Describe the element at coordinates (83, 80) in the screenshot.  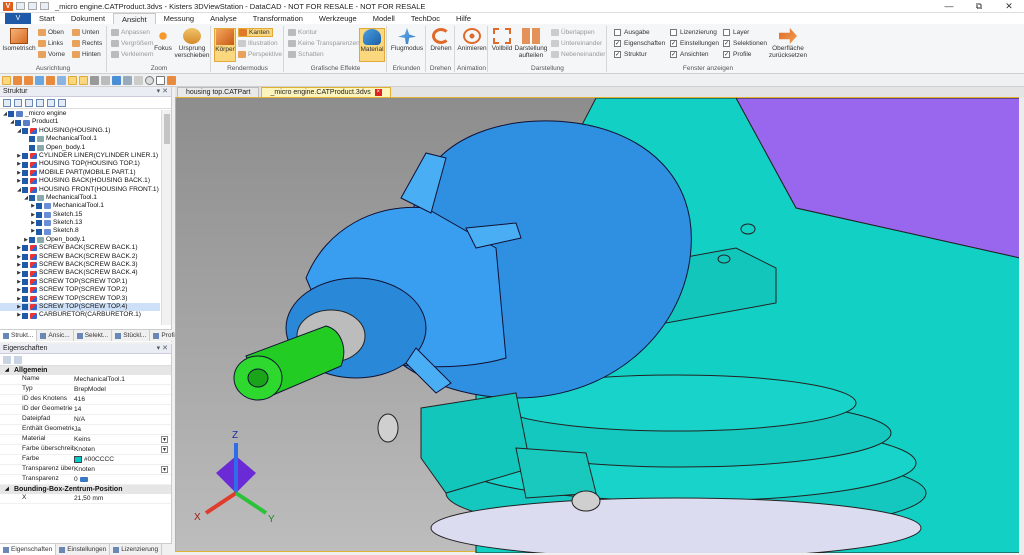
I see `area-select-icon` at that location.